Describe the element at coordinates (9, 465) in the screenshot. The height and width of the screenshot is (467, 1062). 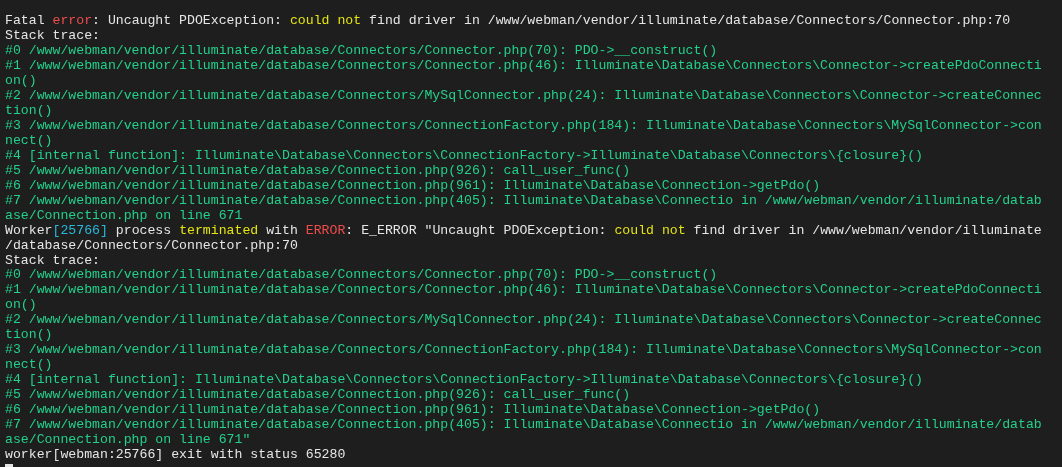
I see `cursor-icon` at that location.